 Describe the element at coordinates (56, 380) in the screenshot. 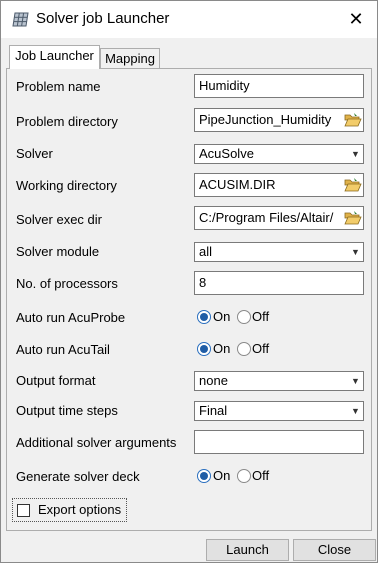

I see `output-format-label: Output format` at that location.